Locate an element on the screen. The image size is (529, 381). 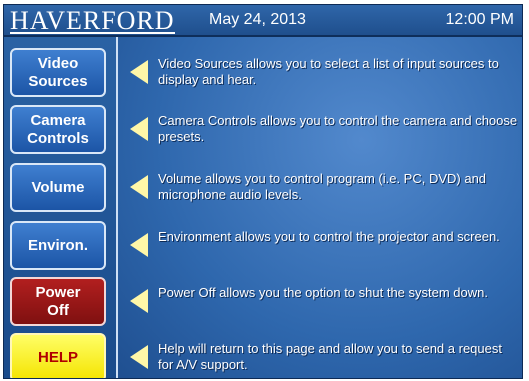
time-display: 12:00 PM is located at coordinates (479, 19).